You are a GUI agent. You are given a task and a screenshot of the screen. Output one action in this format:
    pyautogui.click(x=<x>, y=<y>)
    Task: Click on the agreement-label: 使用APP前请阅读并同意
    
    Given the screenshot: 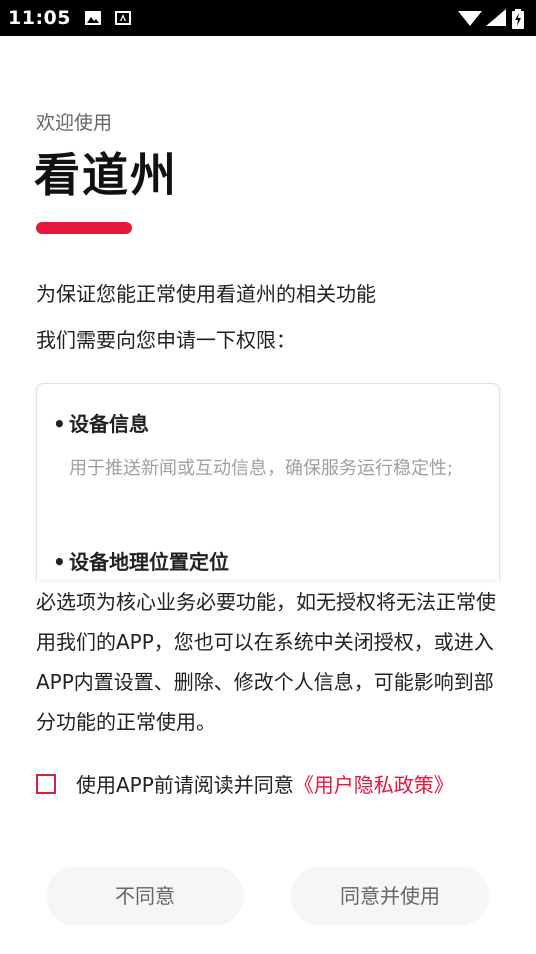 What is the action you would take?
    pyautogui.click(x=185, y=785)
    